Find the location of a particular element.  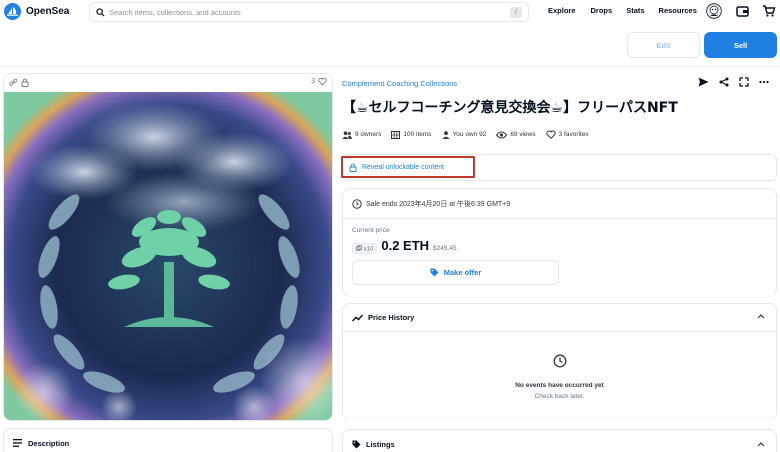

item-actions is located at coordinates (733, 83).